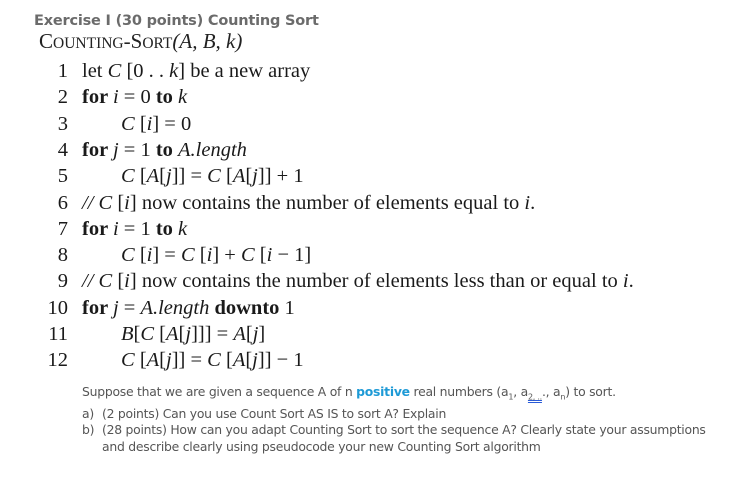  What do you see at coordinates (62, 149) in the screenshot?
I see `line-number: 4` at bounding box center [62, 149].